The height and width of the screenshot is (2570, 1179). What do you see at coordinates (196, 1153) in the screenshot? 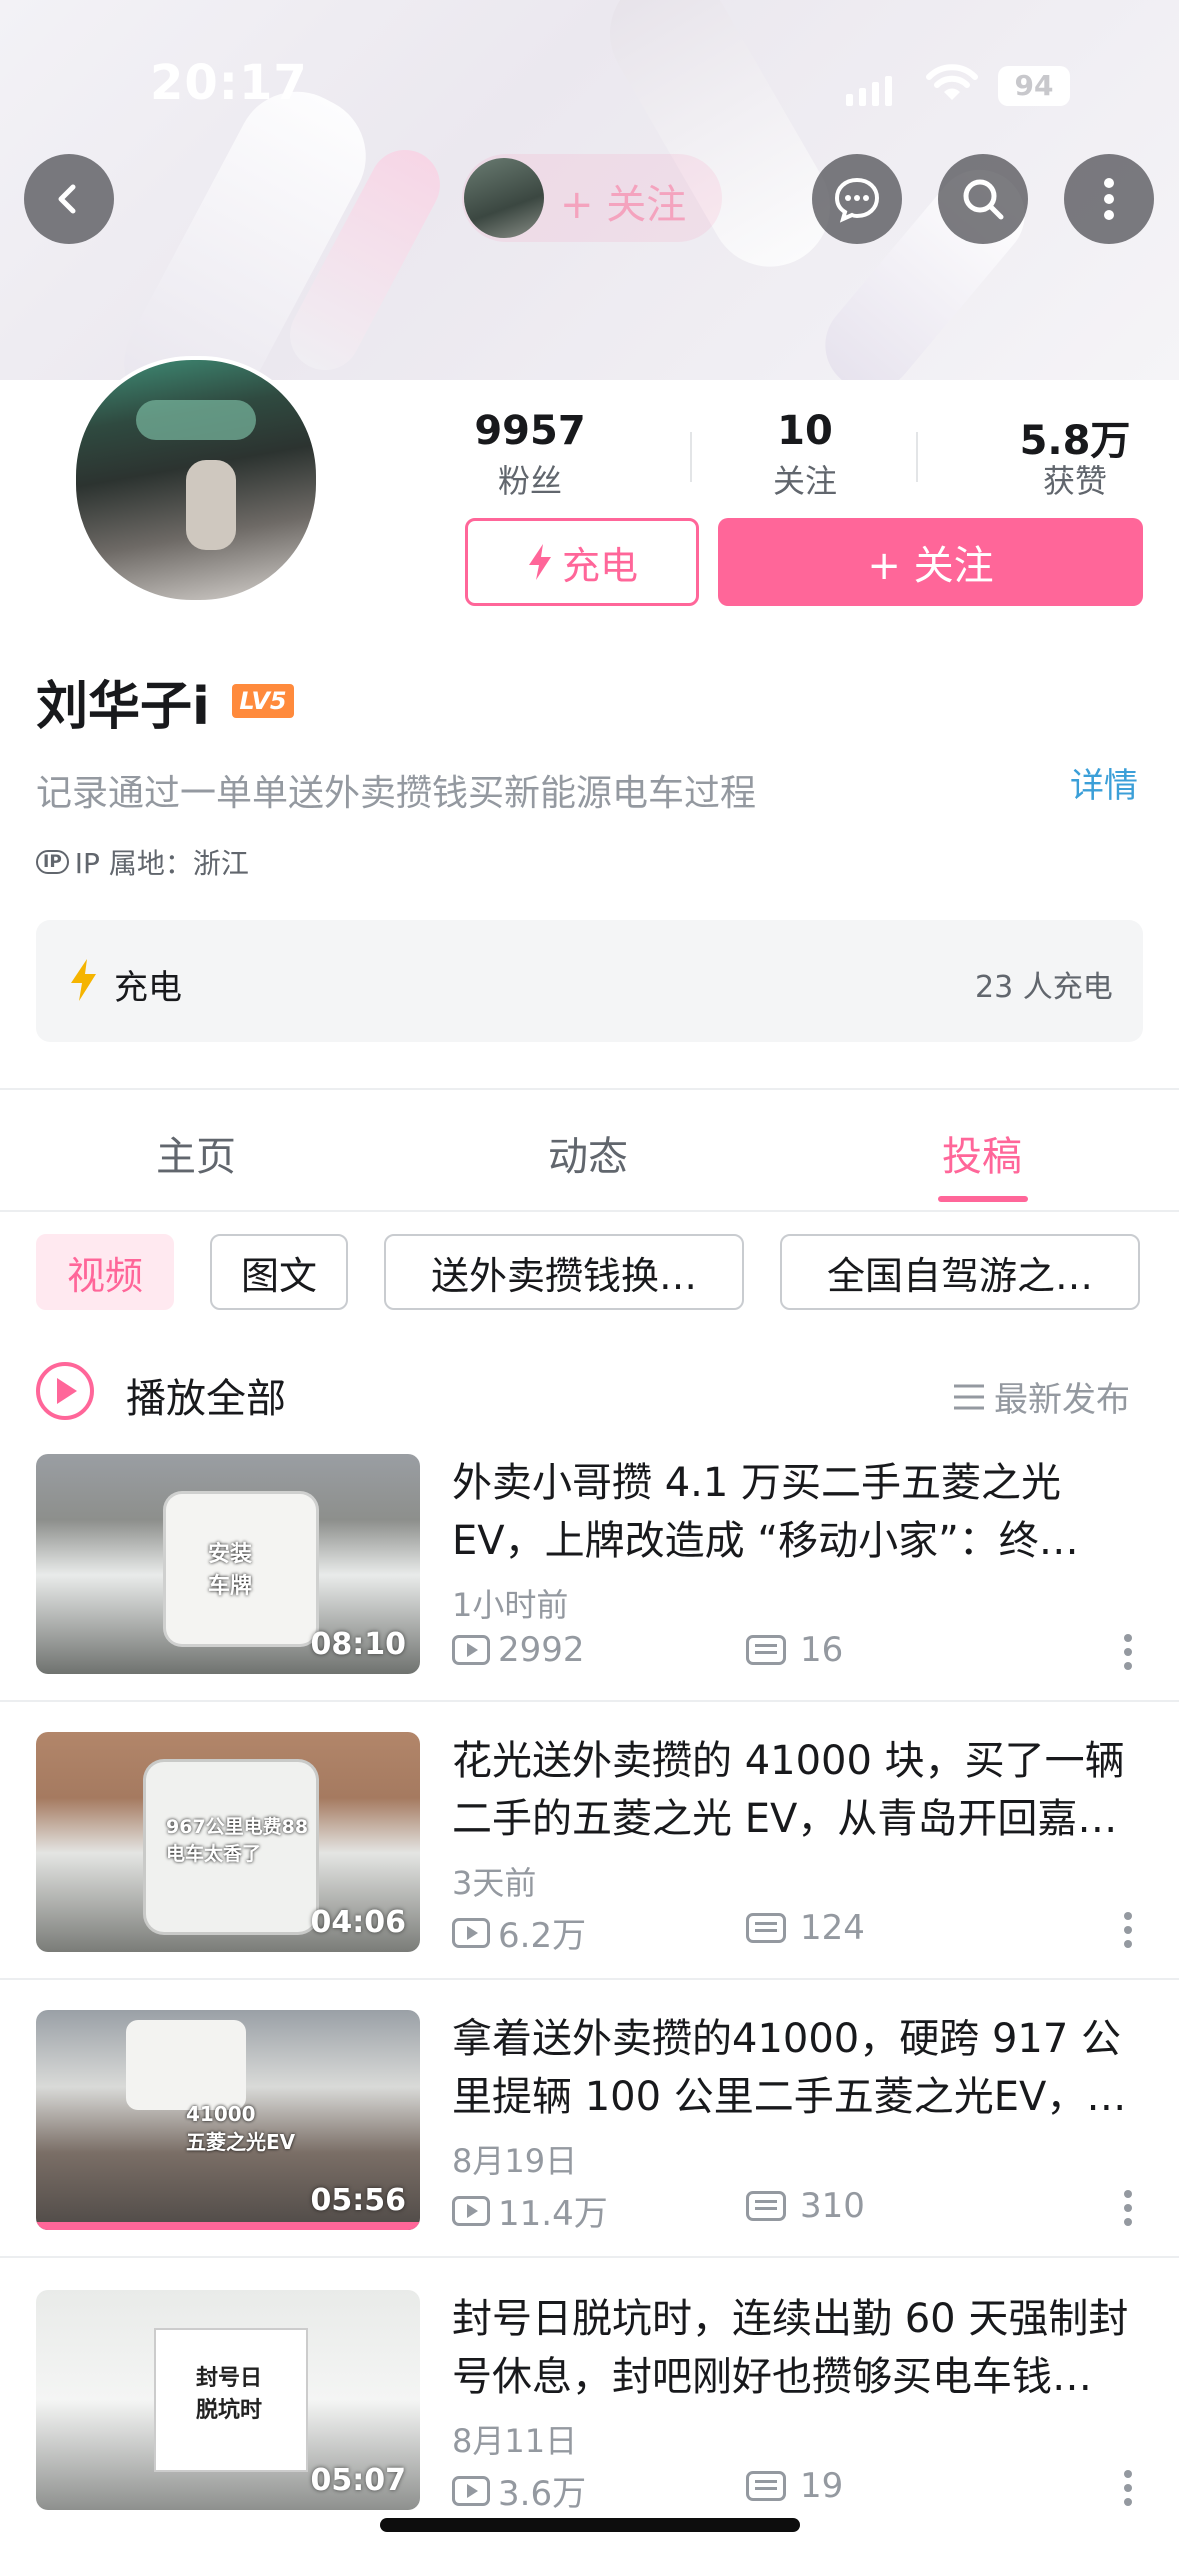
I see `tab-home: 主页` at bounding box center [196, 1153].